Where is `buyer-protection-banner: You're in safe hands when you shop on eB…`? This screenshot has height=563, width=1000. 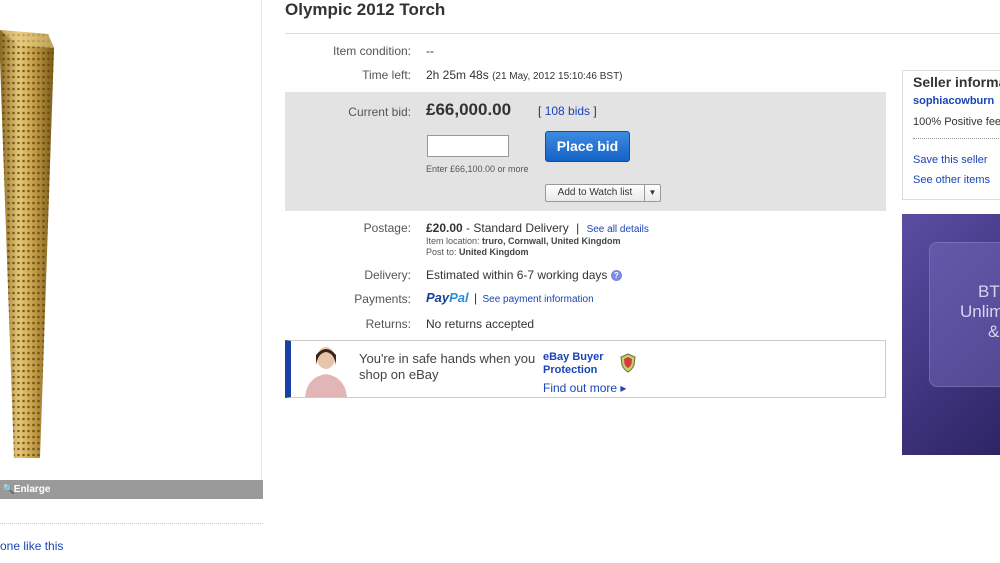
buyer-protection-banner: You're in safe hands when you shop on eB… is located at coordinates (585, 369).